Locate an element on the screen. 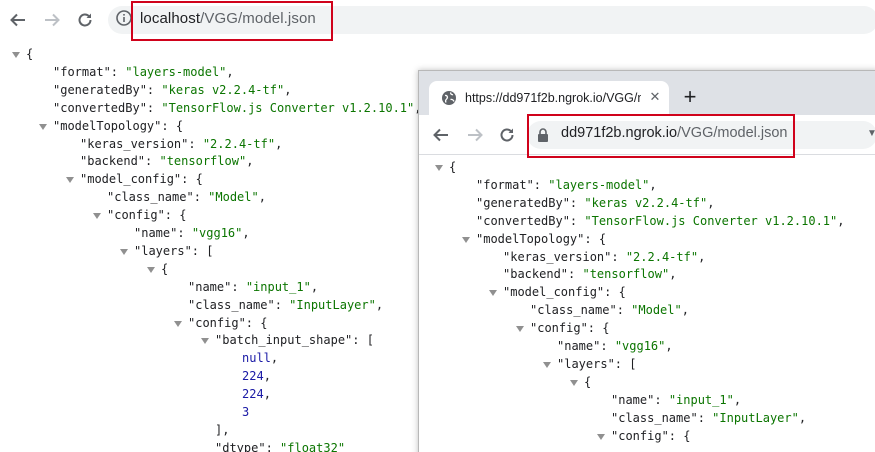 The width and height of the screenshot is (875, 452). json-key: "convertedBy" is located at coordinates (100, 107).